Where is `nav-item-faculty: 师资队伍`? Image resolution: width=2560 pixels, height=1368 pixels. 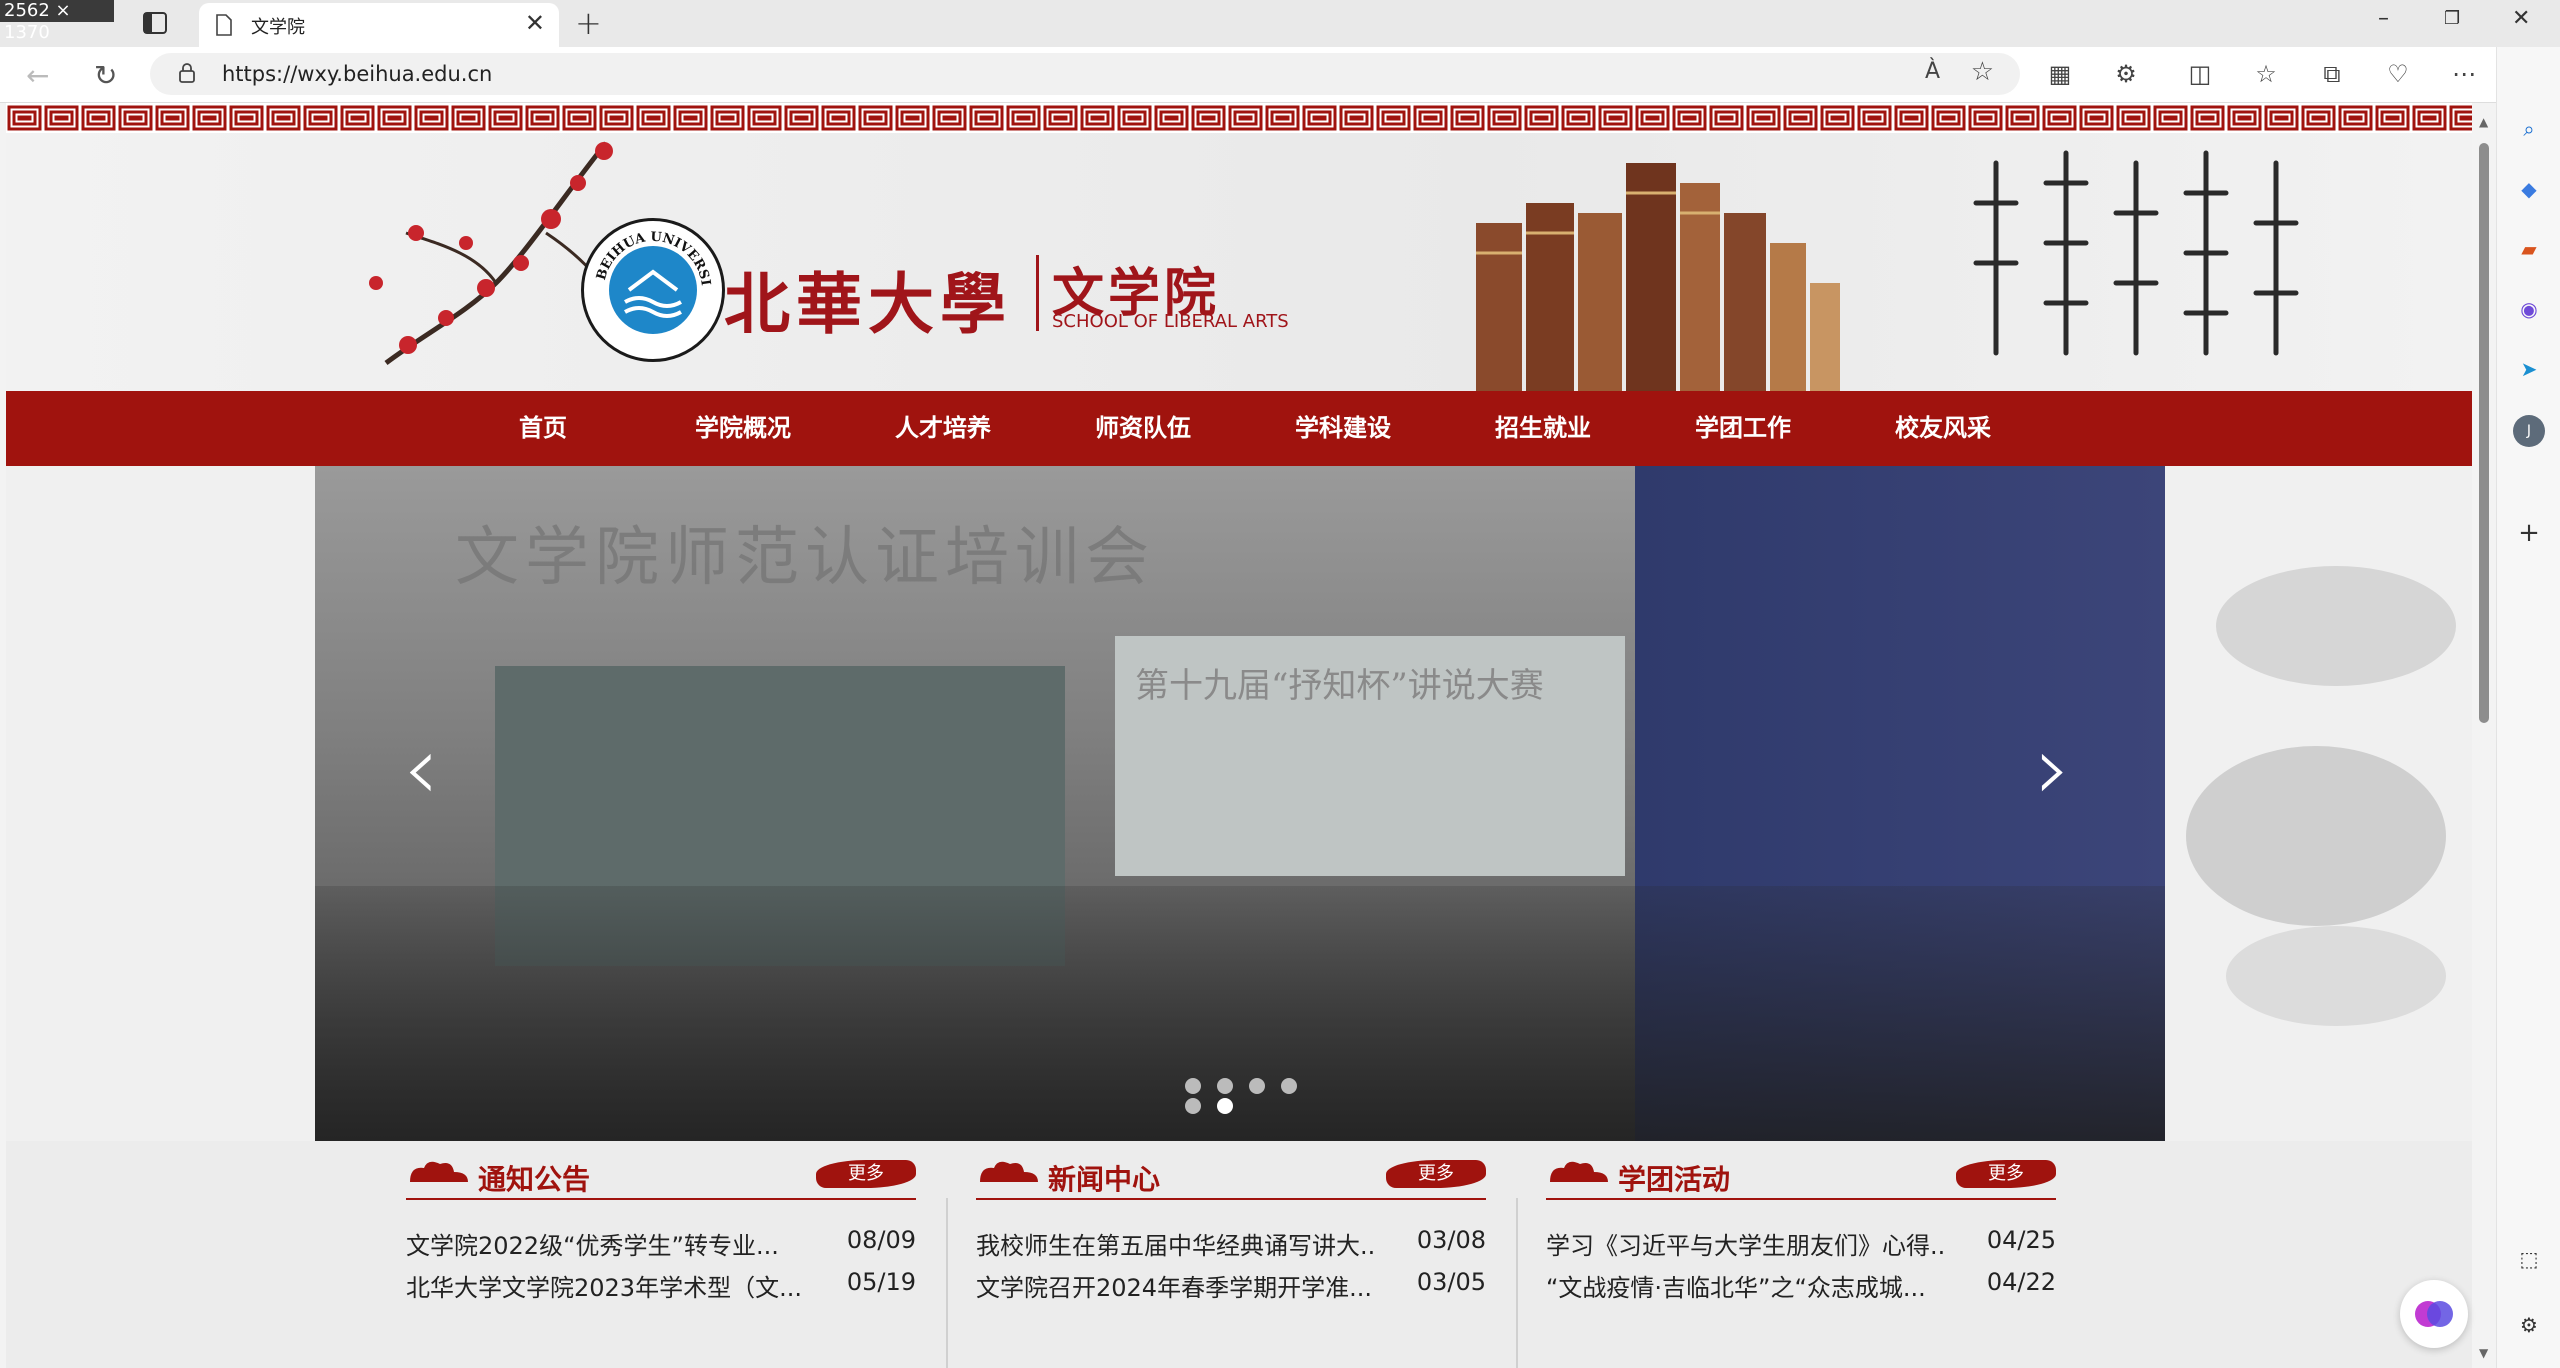
nav-item-faculty: 师资队伍 is located at coordinates (1143, 428).